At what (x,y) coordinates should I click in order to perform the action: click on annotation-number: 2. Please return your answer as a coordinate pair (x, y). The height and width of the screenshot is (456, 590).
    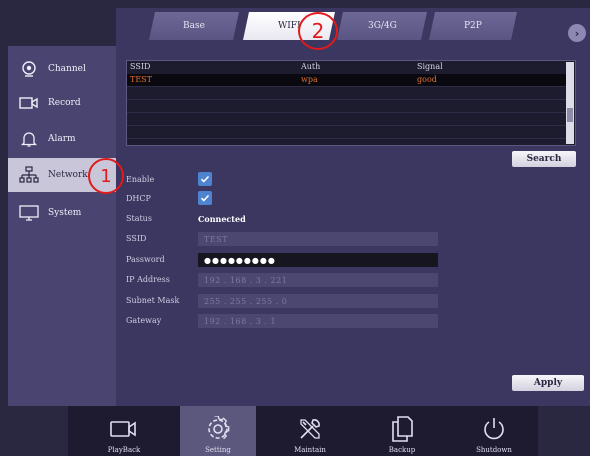
    Looking at the image, I should click on (318, 31).